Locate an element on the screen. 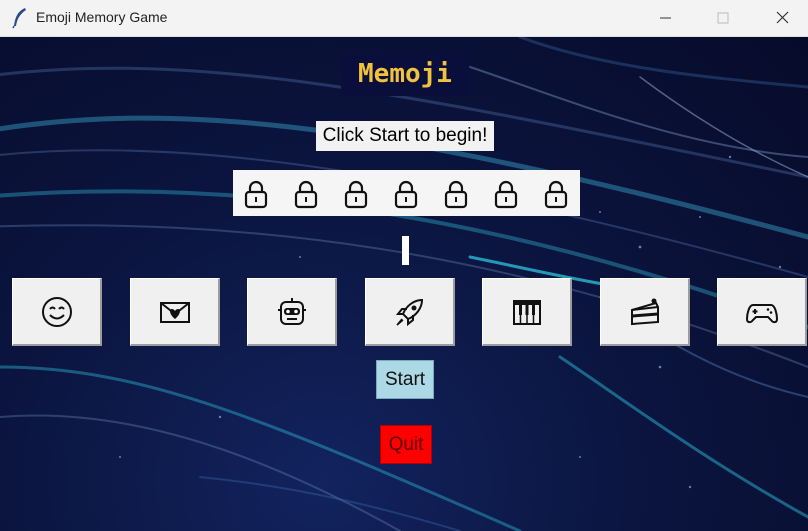 Image resolution: width=808 pixels, height=531 pixels. close-icon is located at coordinates (782, 17).